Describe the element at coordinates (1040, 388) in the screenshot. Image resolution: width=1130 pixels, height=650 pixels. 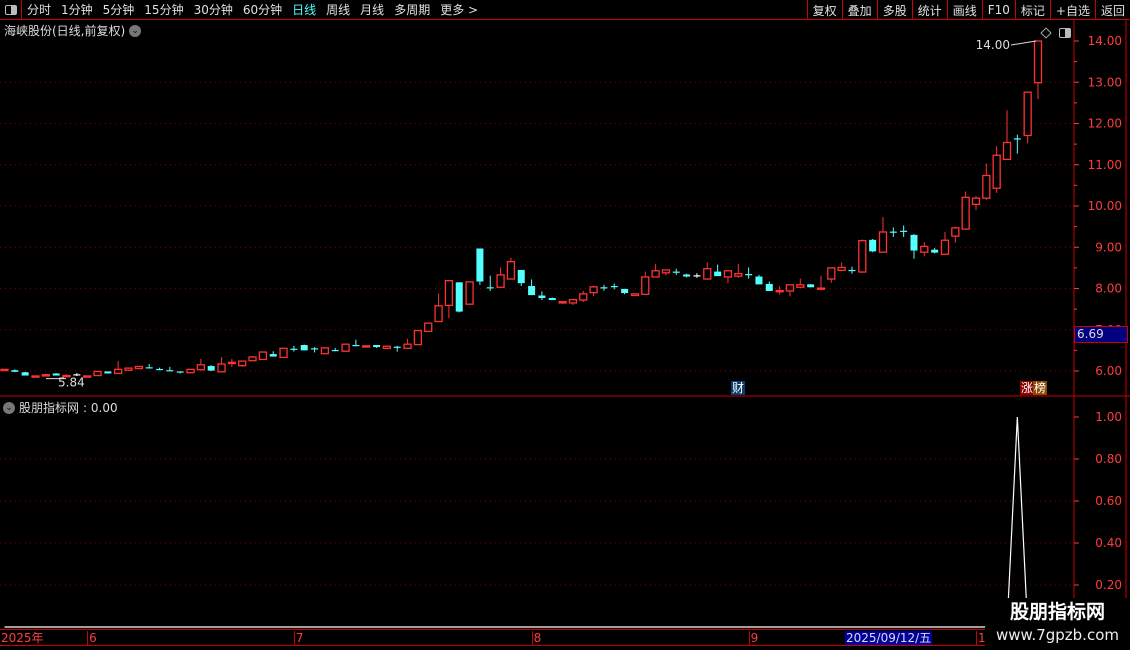
I see `ranking-marker: 榜` at that location.